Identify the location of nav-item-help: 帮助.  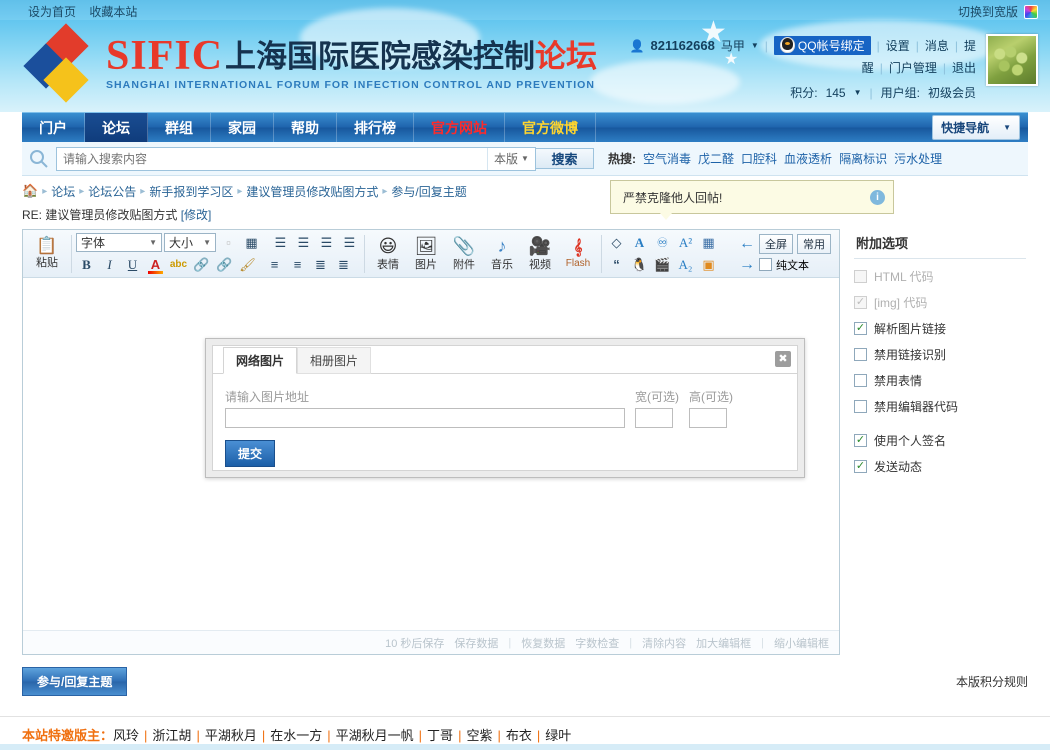
(305, 127).